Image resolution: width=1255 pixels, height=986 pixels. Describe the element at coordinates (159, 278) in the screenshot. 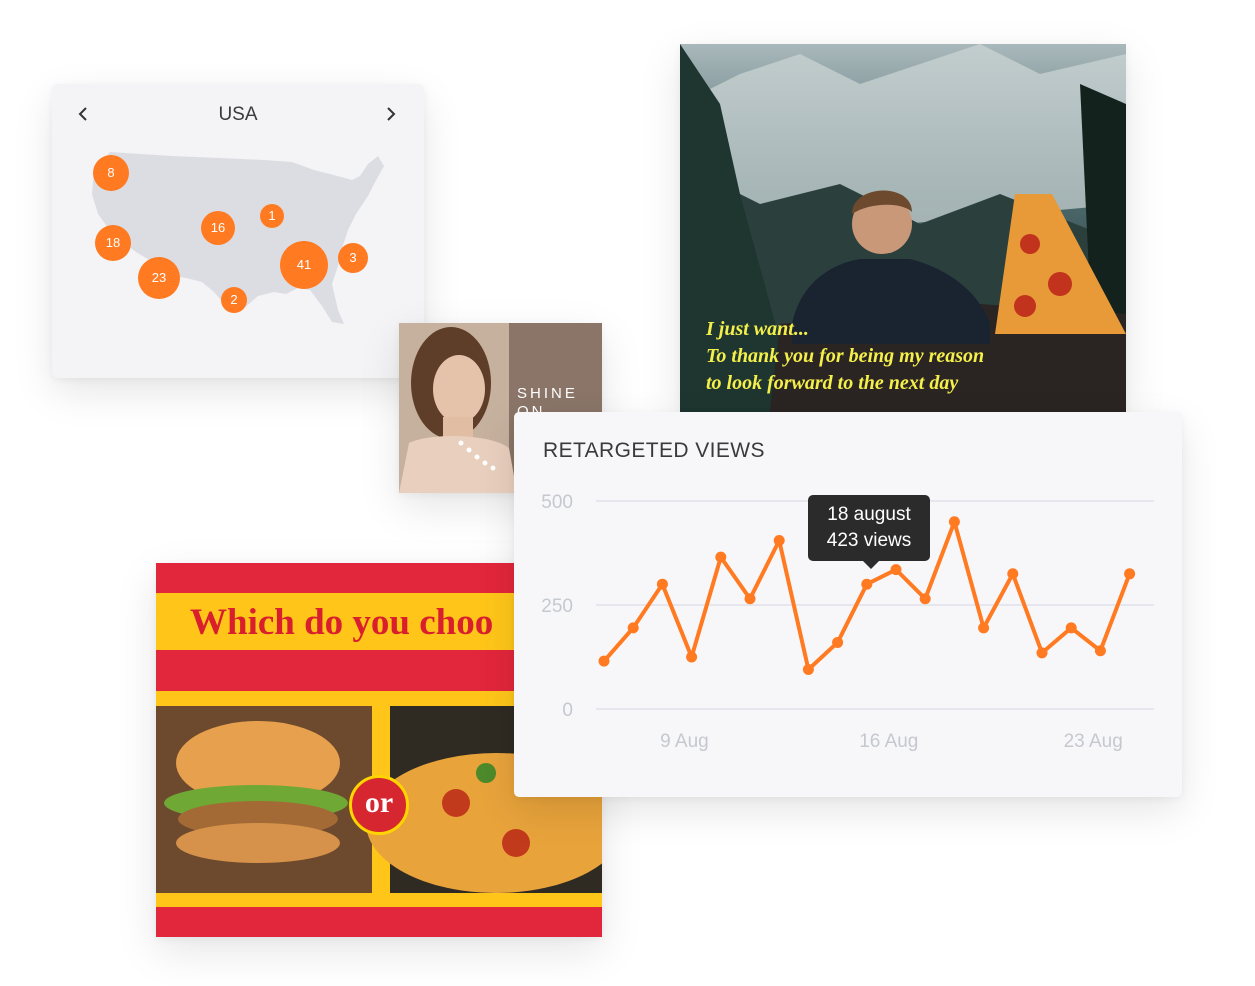

I see `cluster-marker: 23` at that location.